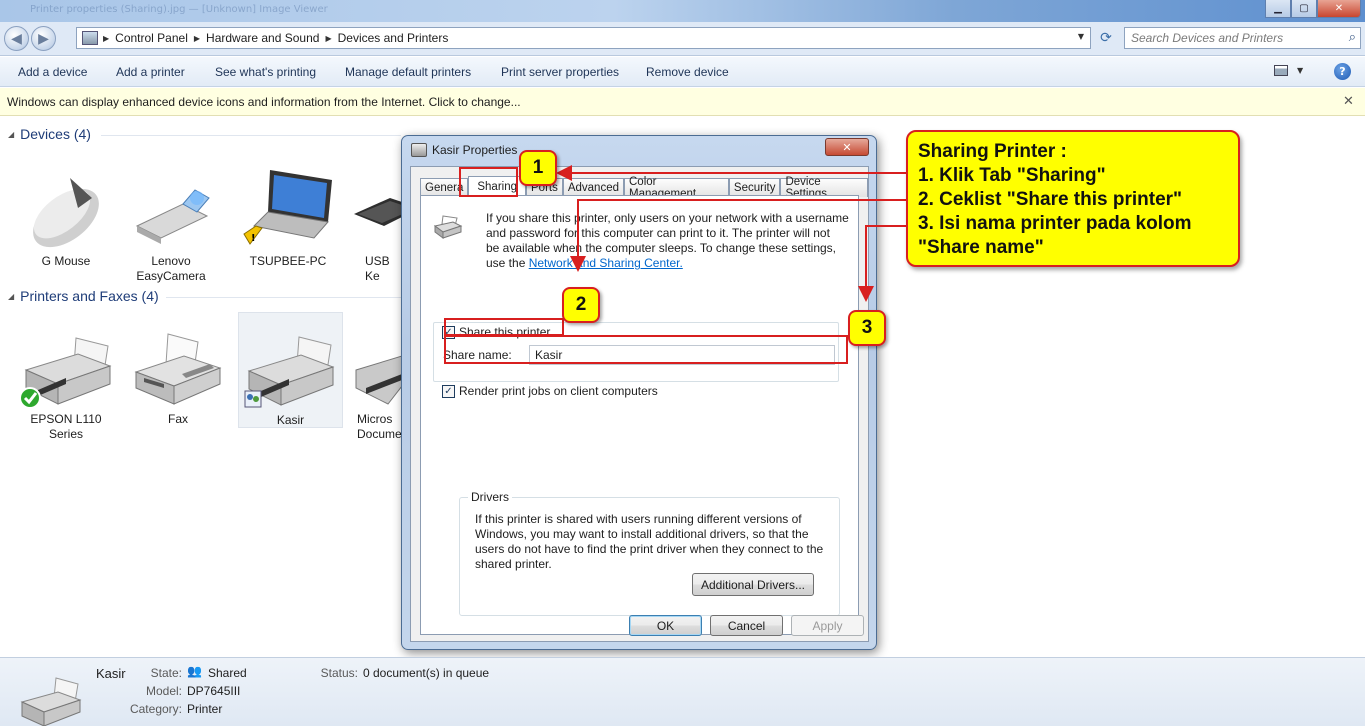  What do you see at coordinates (214, 691) in the screenshot?
I see `details-model-value: DP7645III` at bounding box center [214, 691].